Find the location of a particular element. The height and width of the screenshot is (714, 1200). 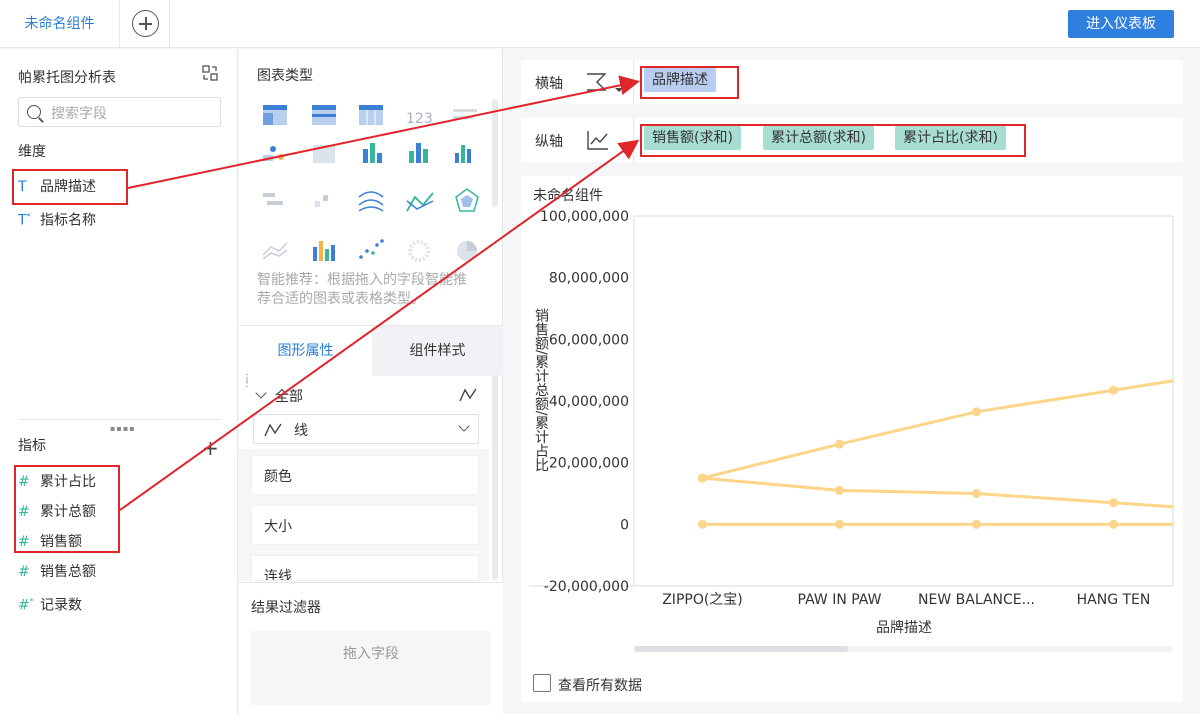

stacked-bar-icon is located at coordinates (372, 153).